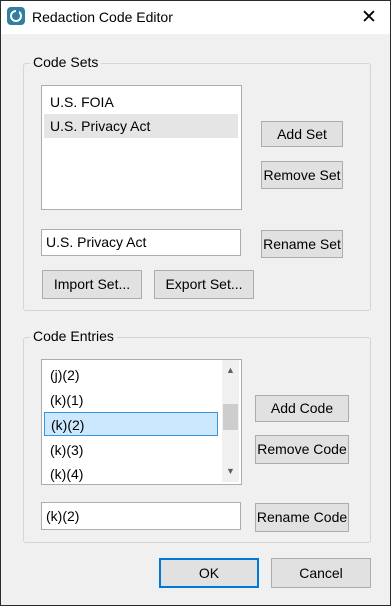 This screenshot has width=391, height=606. What do you see at coordinates (131, 400) in the screenshot?
I see `code-entry-item: (k)(1)` at bounding box center [131, 400].